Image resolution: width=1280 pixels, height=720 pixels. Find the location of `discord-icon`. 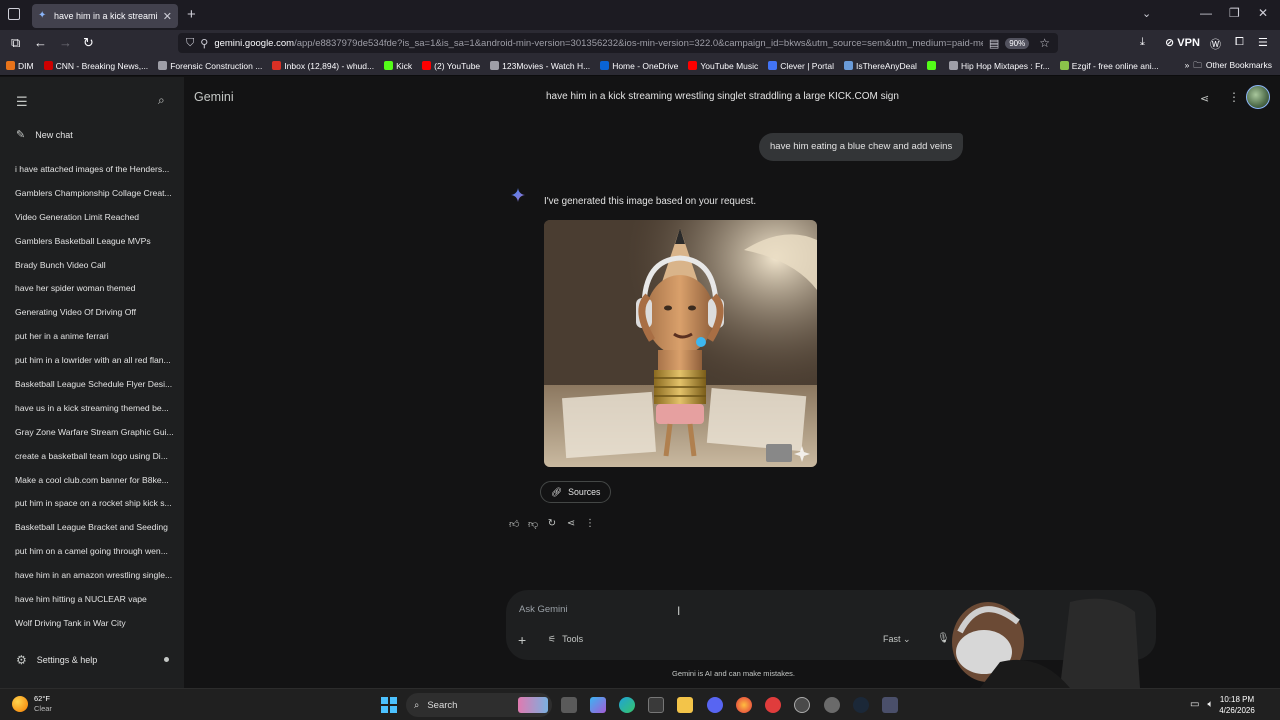

discord-icon is located at coordinates (715, 705).